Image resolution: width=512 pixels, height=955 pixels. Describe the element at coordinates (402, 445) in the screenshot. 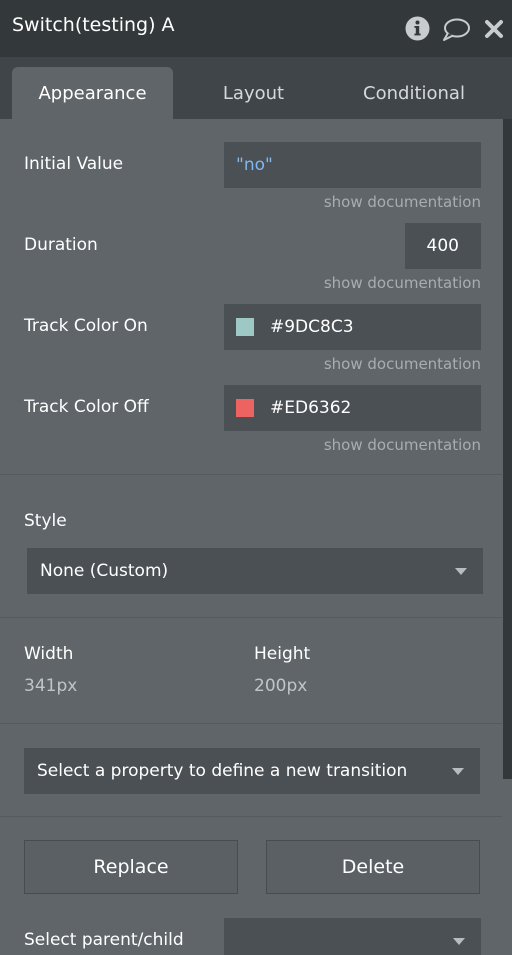

I see `track-color-off-doc-link: show documentation` at that location.